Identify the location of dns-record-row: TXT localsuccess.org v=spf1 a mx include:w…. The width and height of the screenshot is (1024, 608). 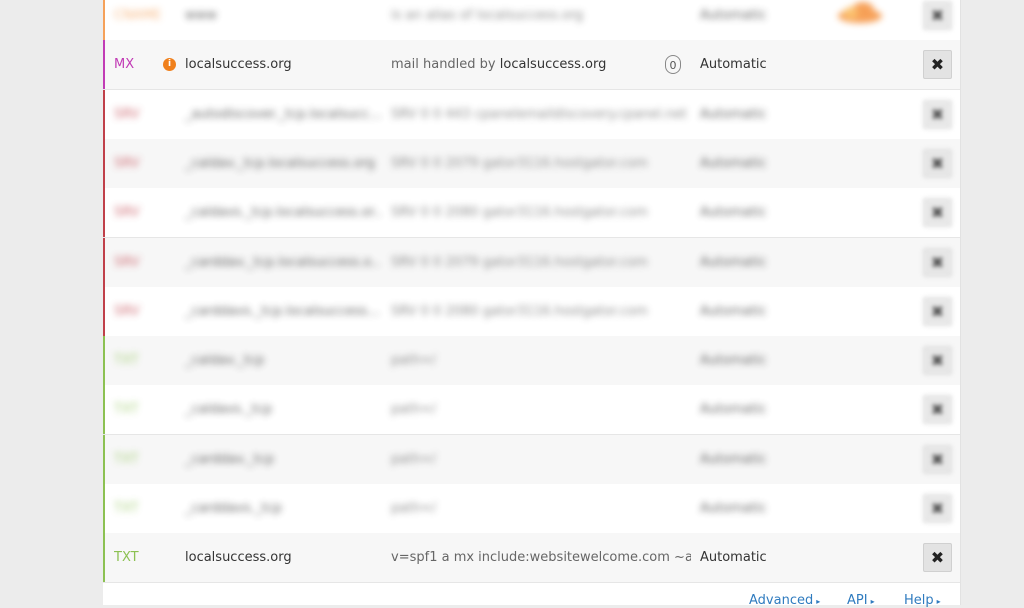
(531, 558).